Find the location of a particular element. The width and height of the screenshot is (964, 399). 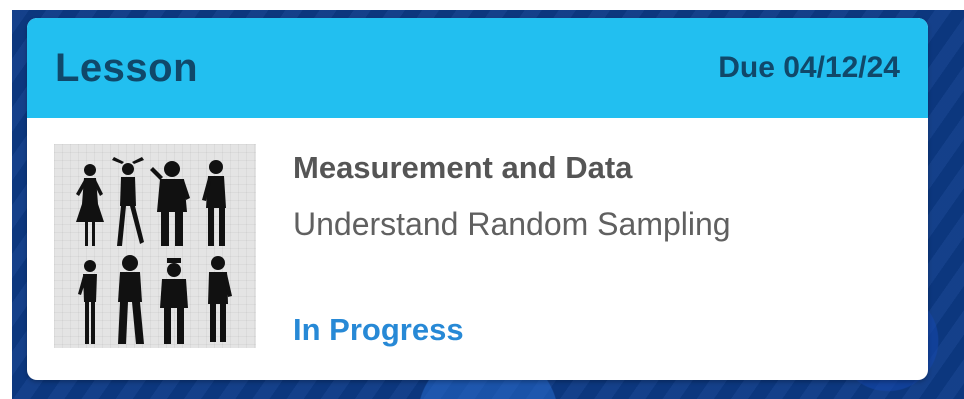

people-silhouettes-icon is located at coordinates (154, 250).